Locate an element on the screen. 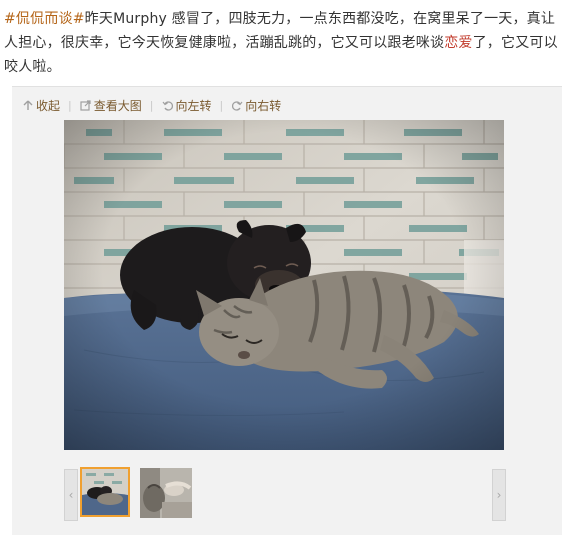 This screenshot has width=568, height=536. thumbnail-2-image is located at coordinates (166, 493).